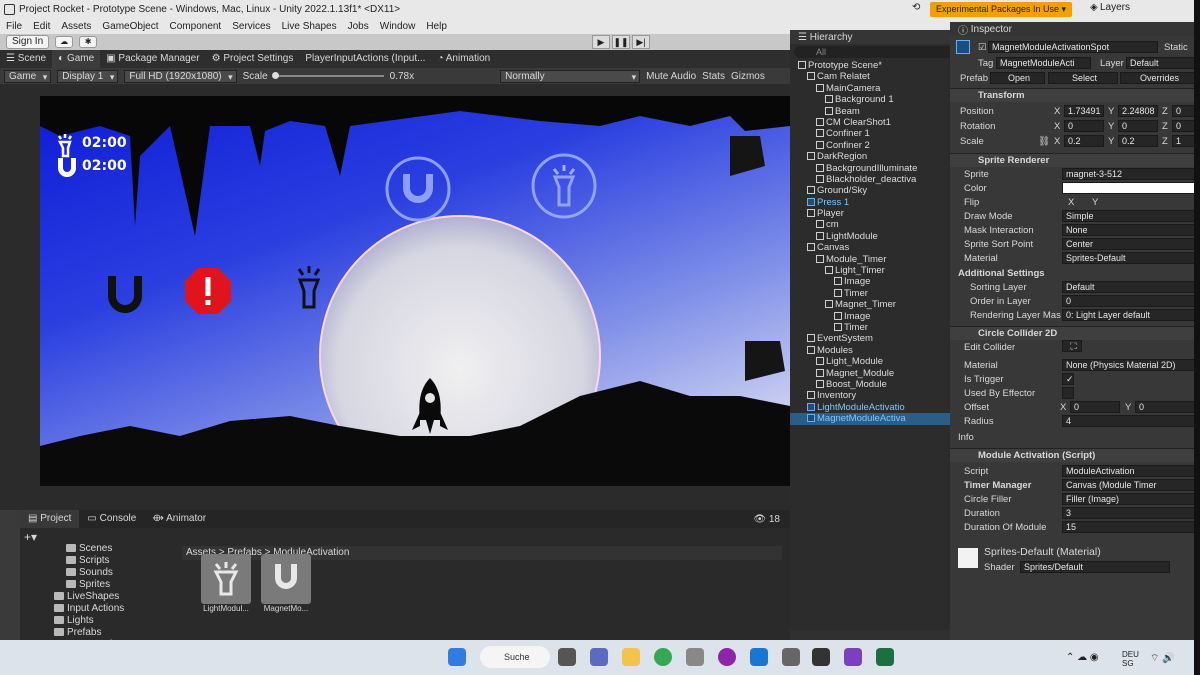 This screenshot has width=1200, height=675. I want to click on project-folder-item: Scripts, so click(100, 561).